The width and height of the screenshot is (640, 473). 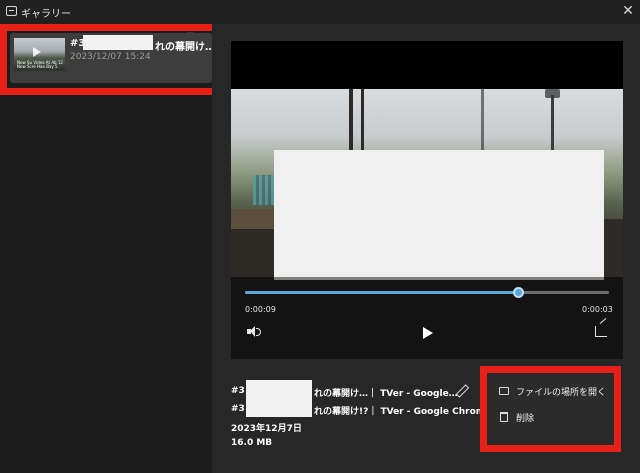 I want to click on close-icon: ✕, so click(x=628, y=11).